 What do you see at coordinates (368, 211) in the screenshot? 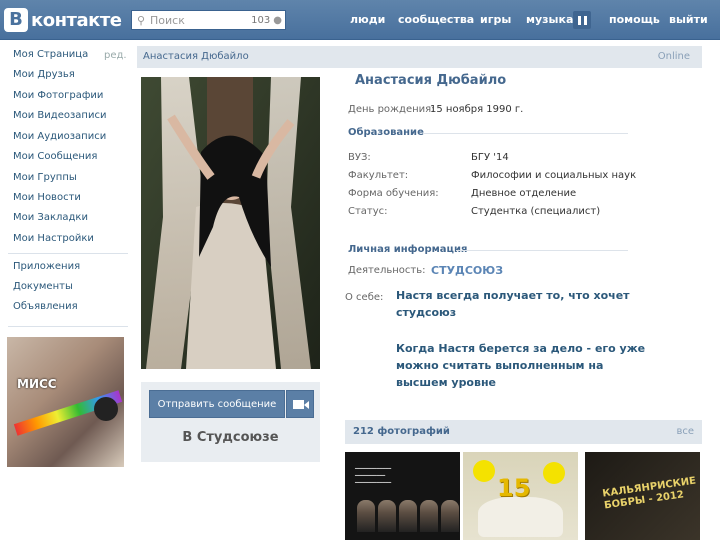
I see `edu-label-status: Статус:` at bounding box center [368, 211].